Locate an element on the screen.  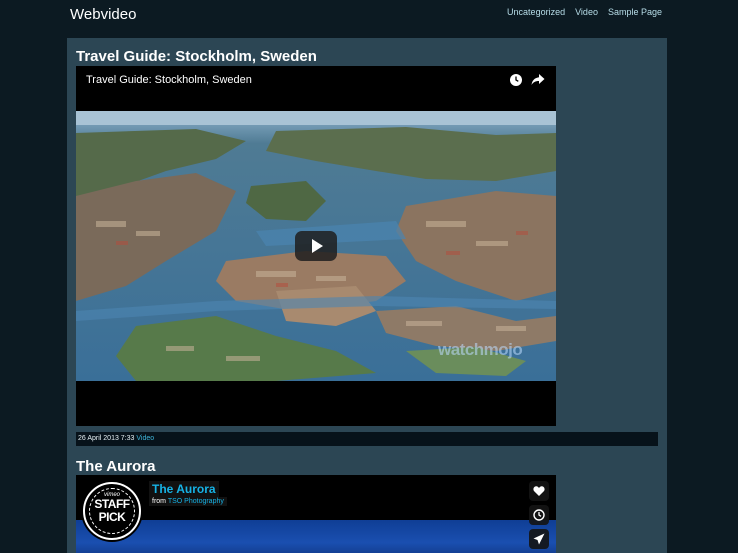
post-meta: 26 April 2013 7:33 Video is located at coordinates (367, 439).